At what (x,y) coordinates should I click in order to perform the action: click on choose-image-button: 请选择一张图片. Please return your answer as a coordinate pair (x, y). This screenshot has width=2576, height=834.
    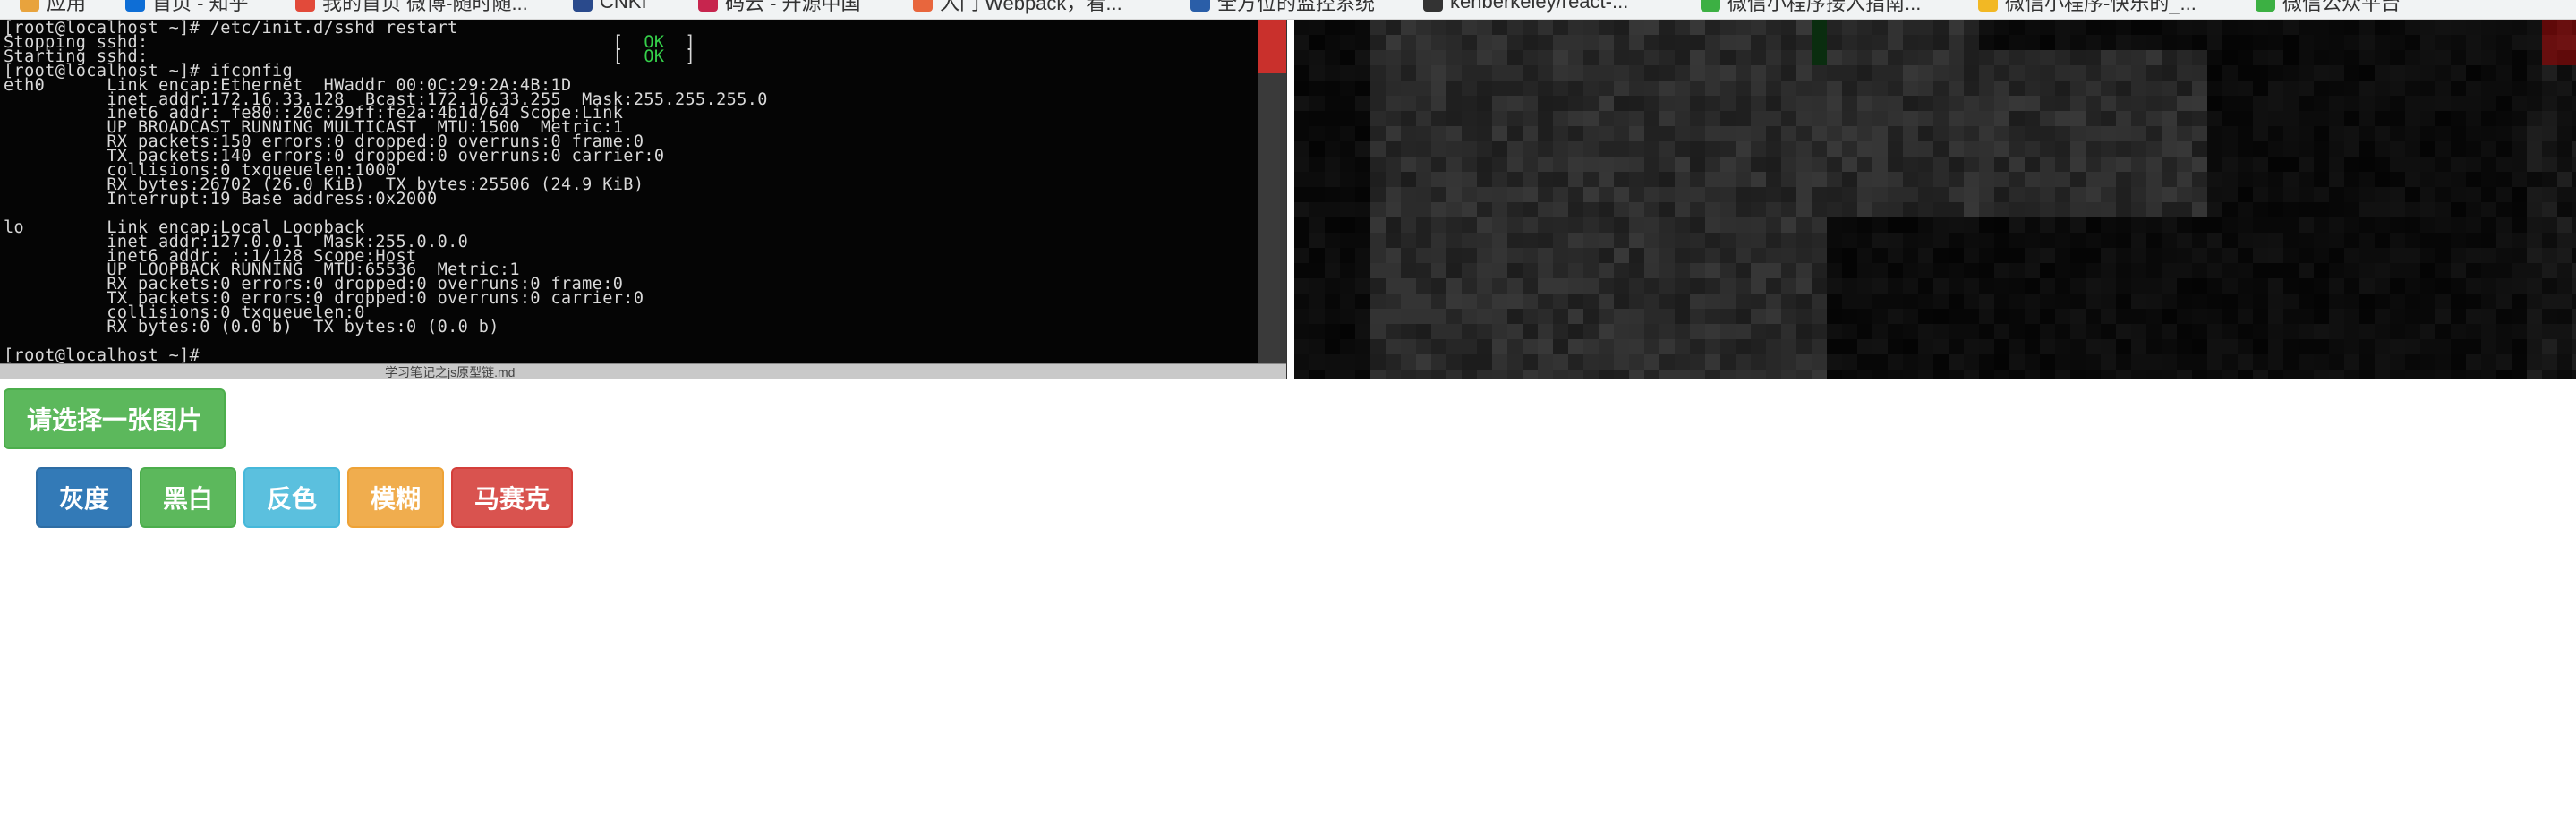
    Looking at the image, I should click on (115, 418).